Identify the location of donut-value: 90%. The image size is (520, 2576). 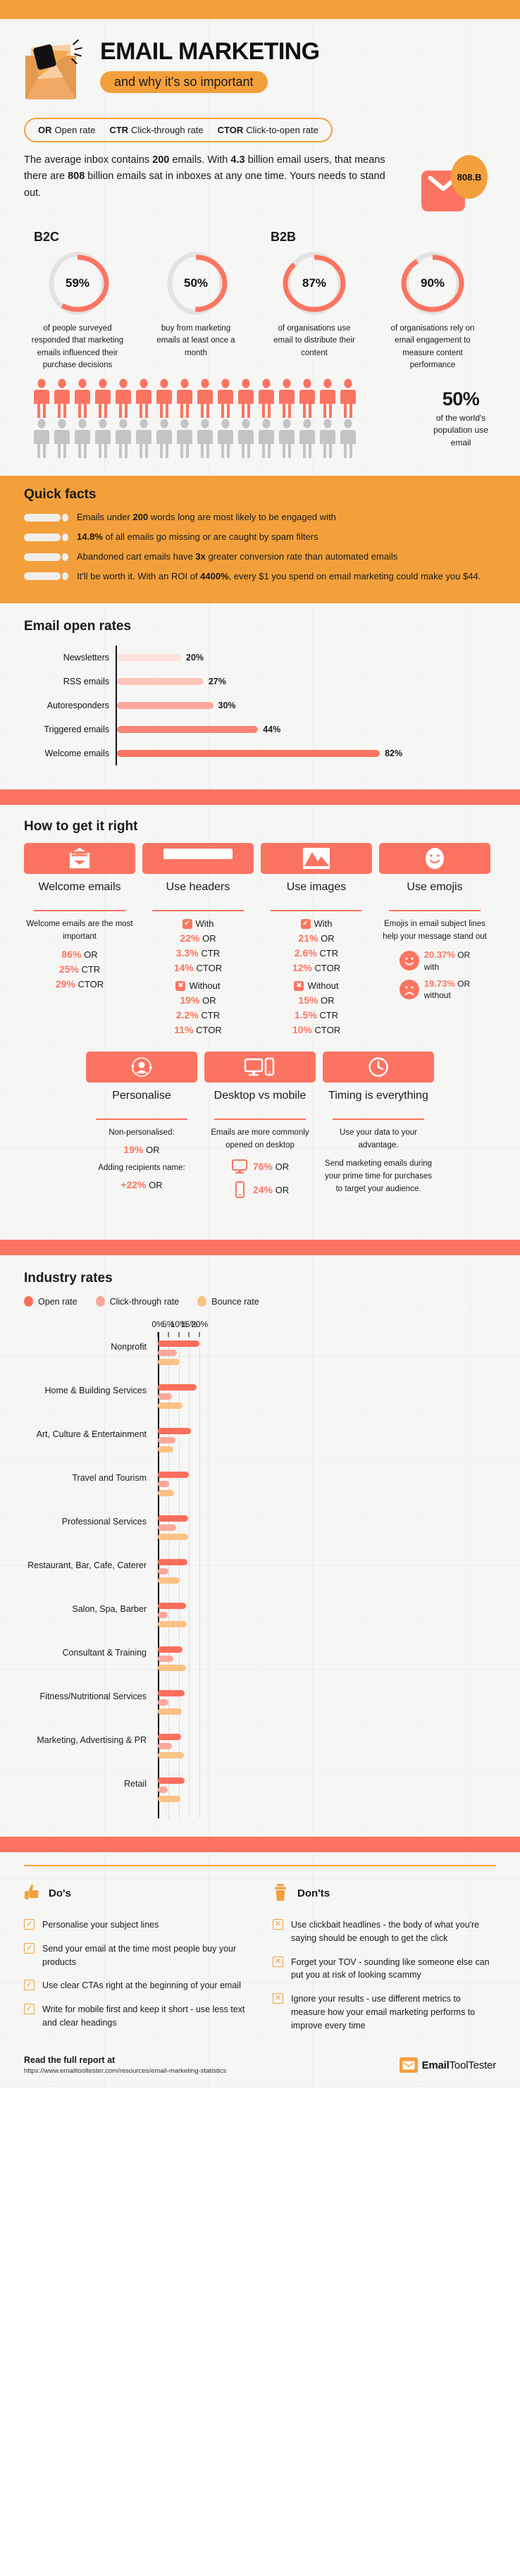
(432, 283).